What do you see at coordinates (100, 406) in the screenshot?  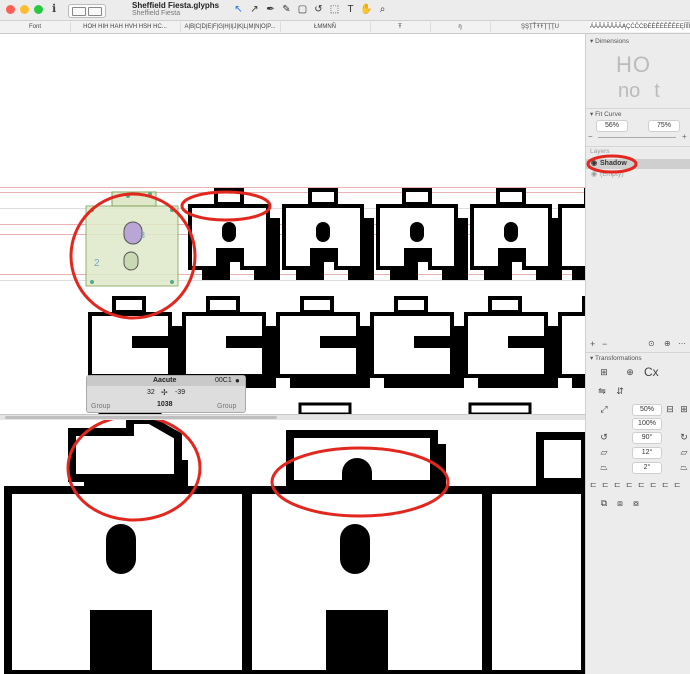 I see `left-metric-label: Group` at bounding box center [100, 406].